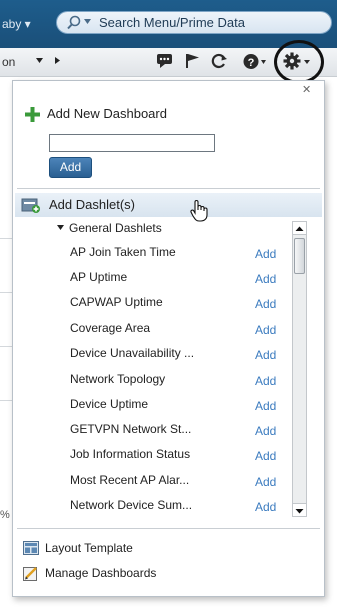 The image size is (337, 608). I want to click on layout-template-label: Layout Template, so click(89, 548).